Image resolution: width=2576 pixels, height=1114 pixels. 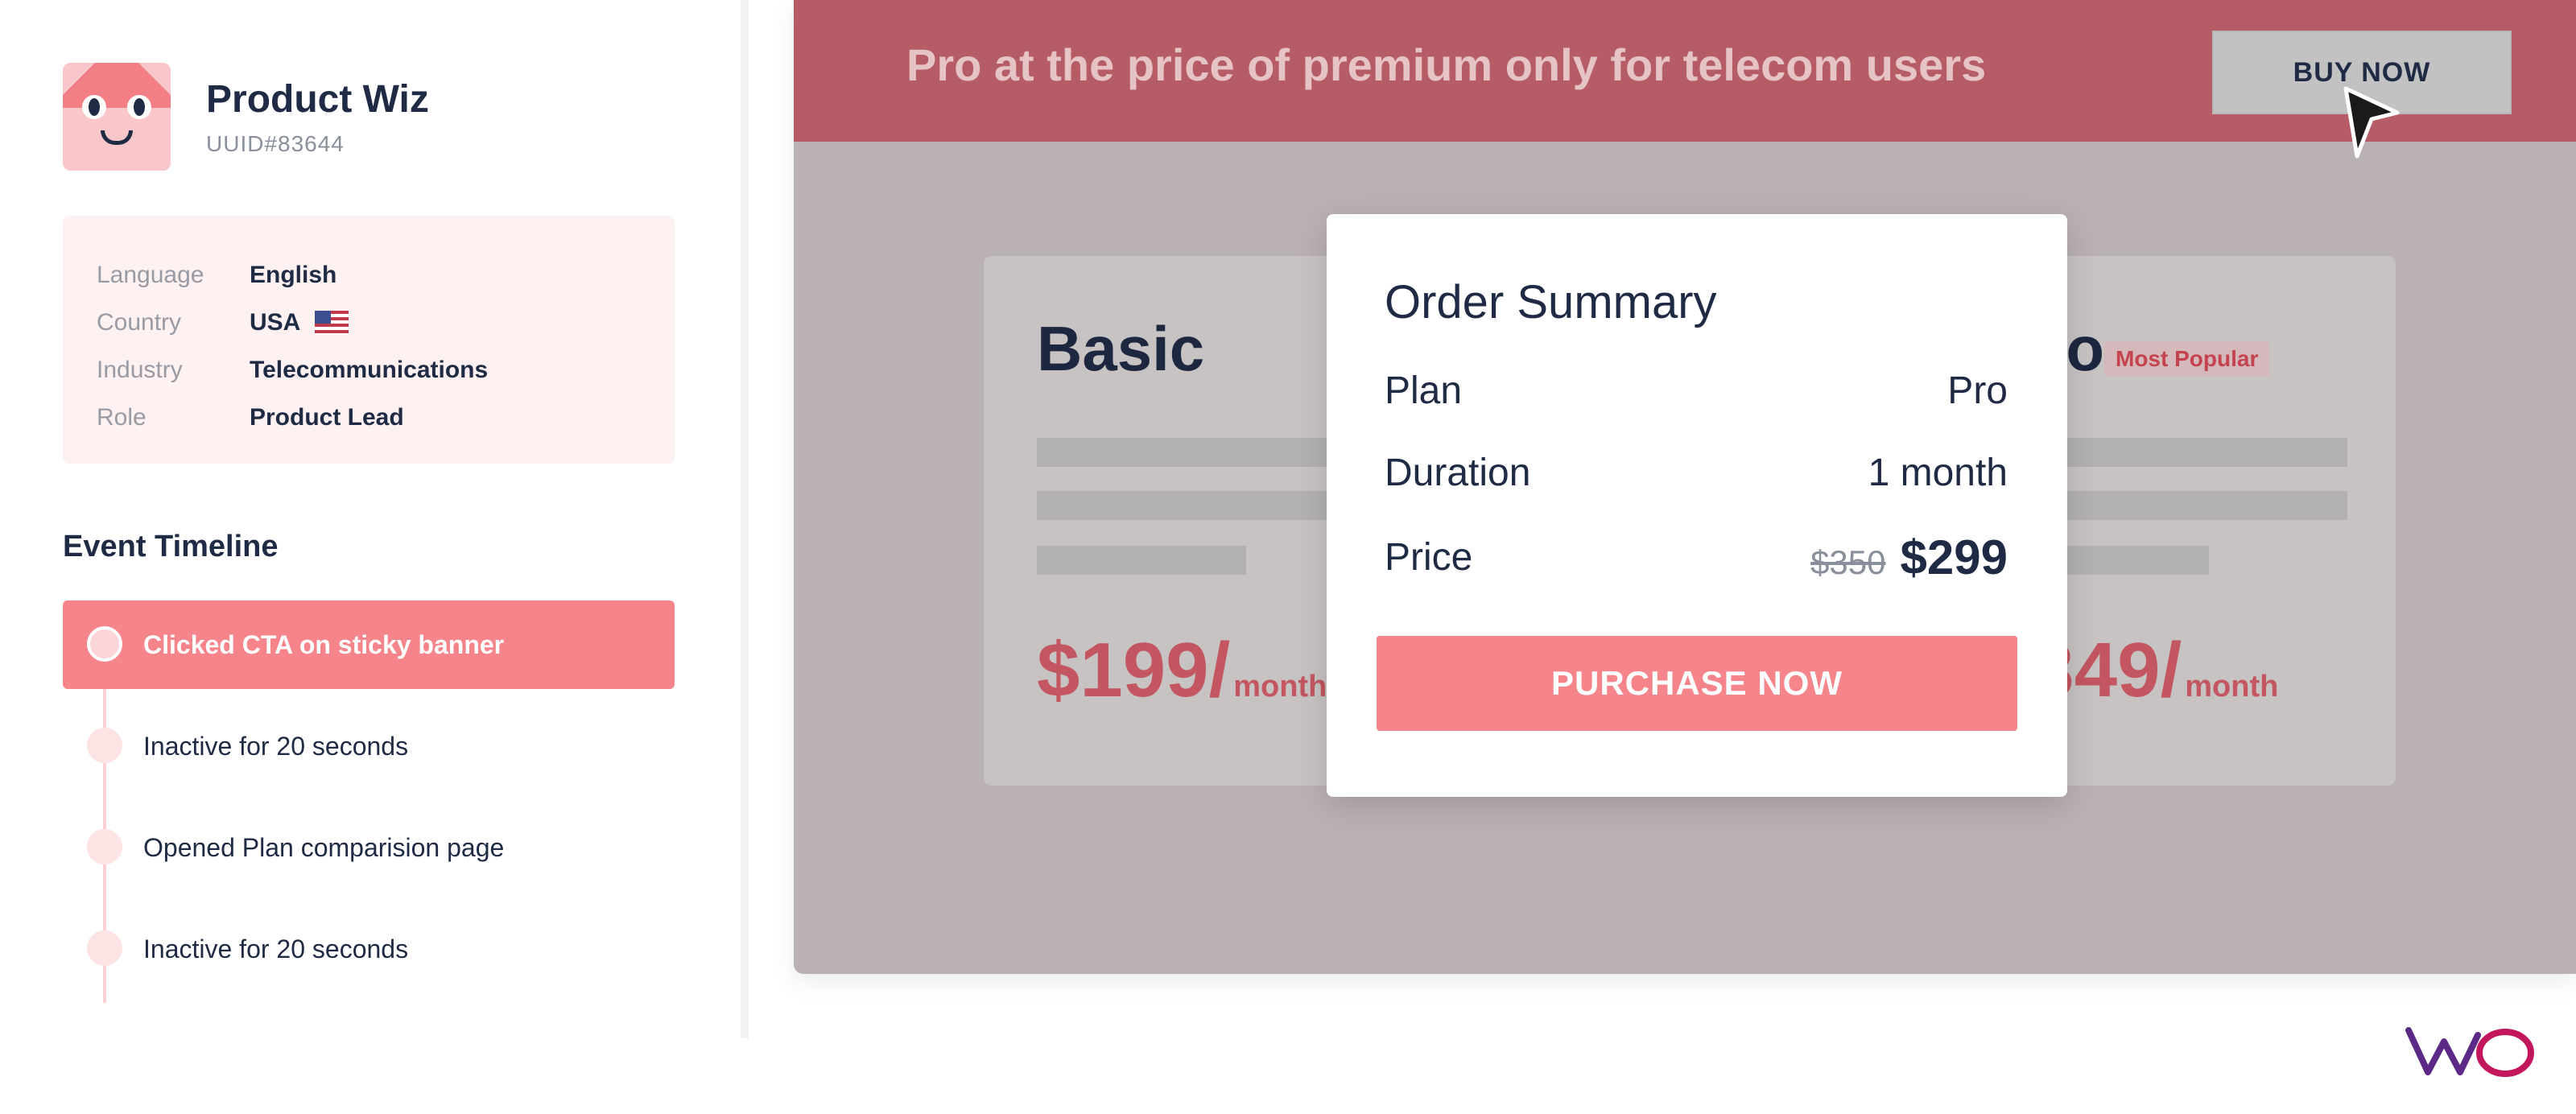 What do you see at coordinates (1696, 473) in the screenshot?
I see `summary-row-duration: Duration 1 month` at bounding box center [1696, 473].